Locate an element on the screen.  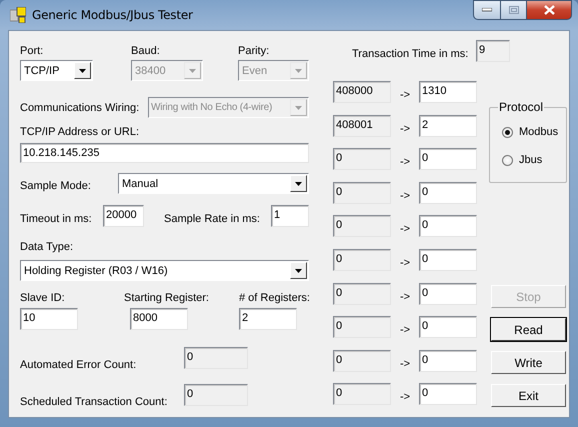
error-count-field: 0 is located at coordinates (216, 358).